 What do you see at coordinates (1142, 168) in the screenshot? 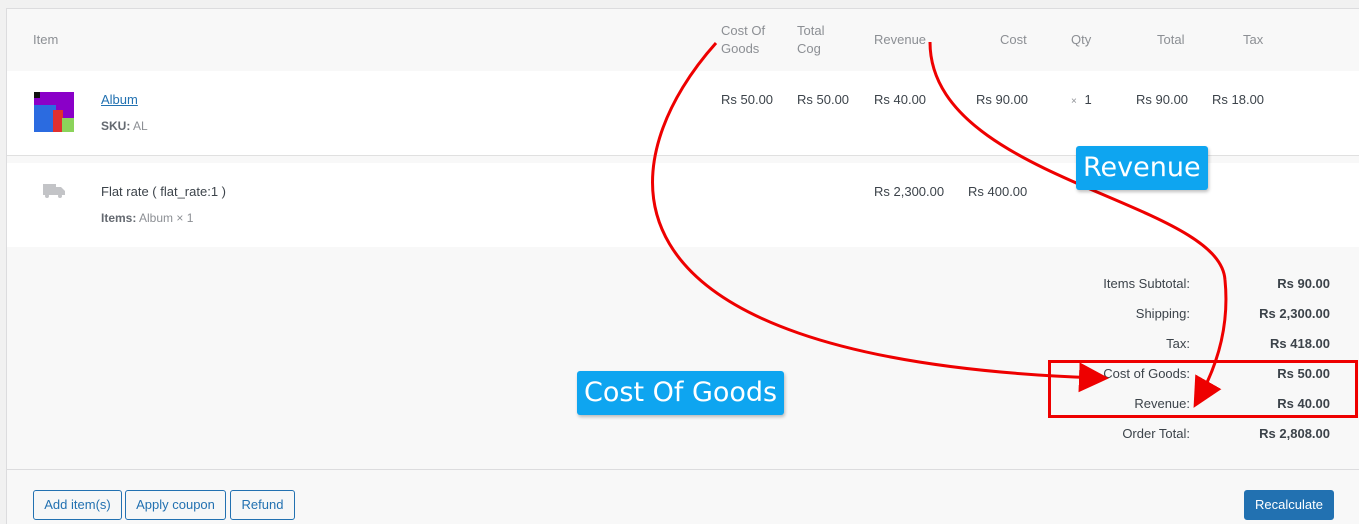
I see `revenue-callout: Revenue` at bounding box center [1142, 168].